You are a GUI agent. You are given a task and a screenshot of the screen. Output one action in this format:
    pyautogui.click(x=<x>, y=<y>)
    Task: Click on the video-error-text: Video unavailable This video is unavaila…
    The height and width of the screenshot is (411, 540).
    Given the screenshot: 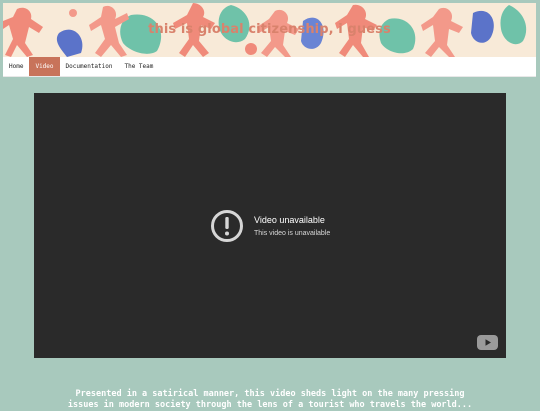 What is the action you would take?
    pyautogui.click(x=292, y=226)
    